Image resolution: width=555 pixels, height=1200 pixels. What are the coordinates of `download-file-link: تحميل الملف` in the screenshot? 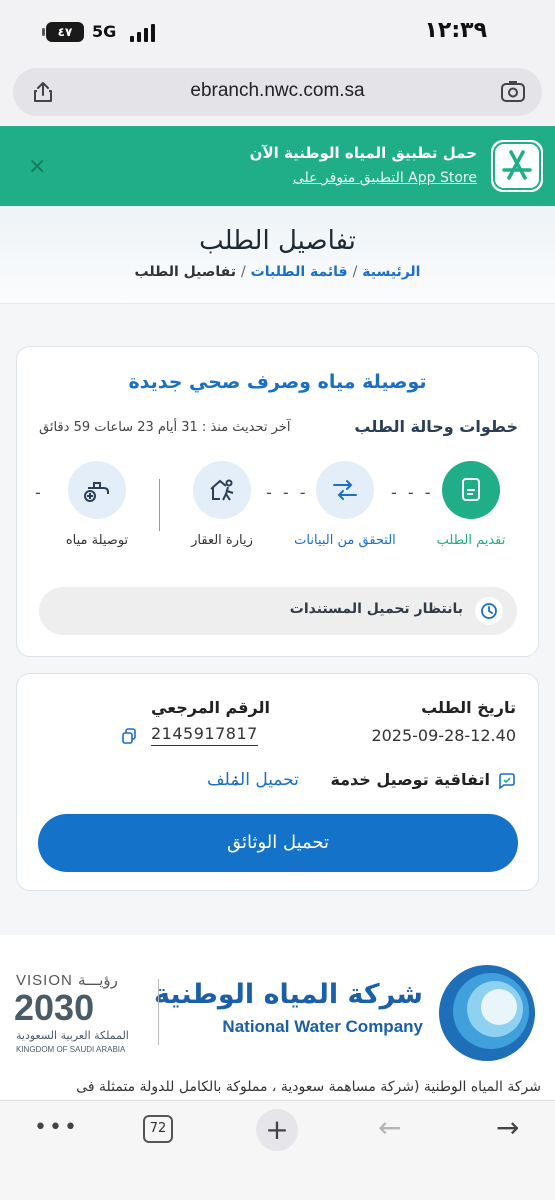 It's located at (253, 780).